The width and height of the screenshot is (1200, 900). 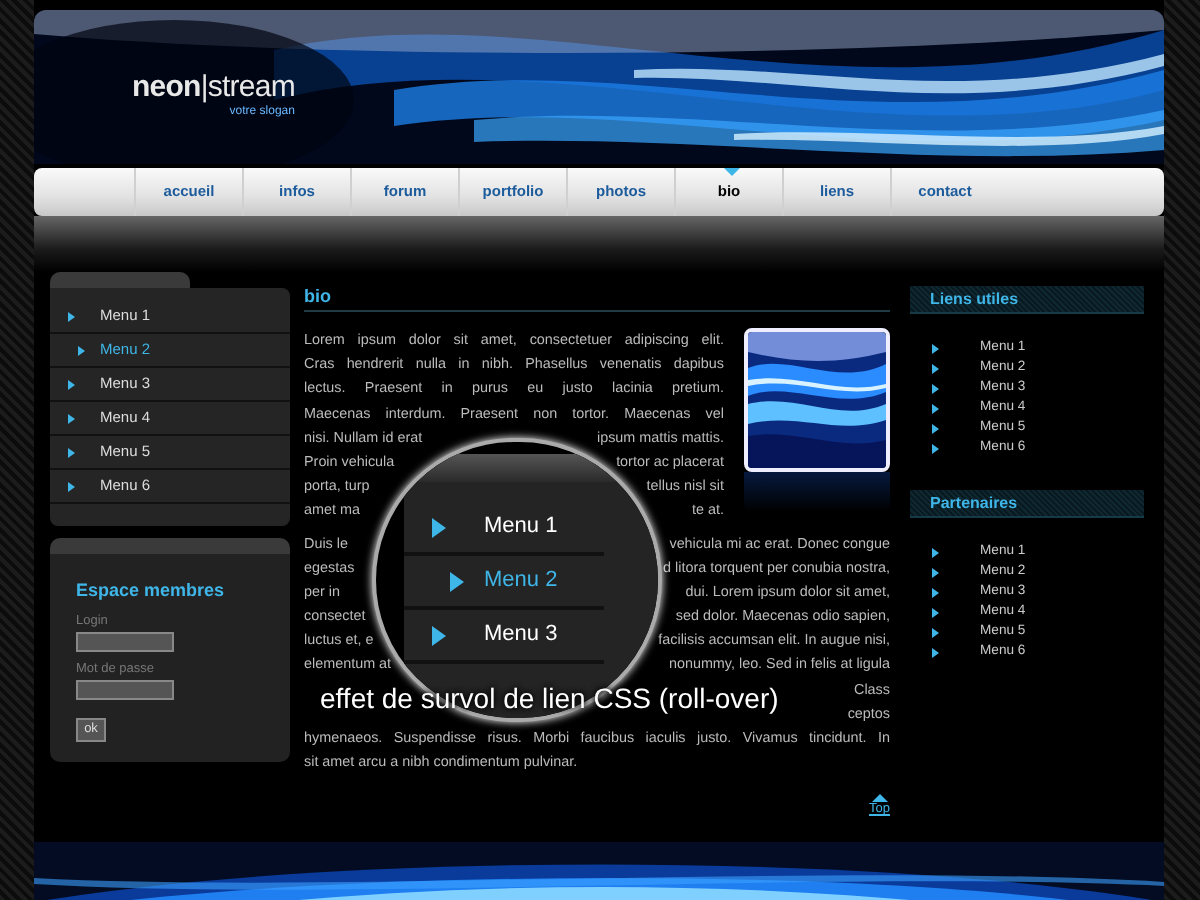 I want to click on menu-item: Menu 1, so click(x=504, y=529).